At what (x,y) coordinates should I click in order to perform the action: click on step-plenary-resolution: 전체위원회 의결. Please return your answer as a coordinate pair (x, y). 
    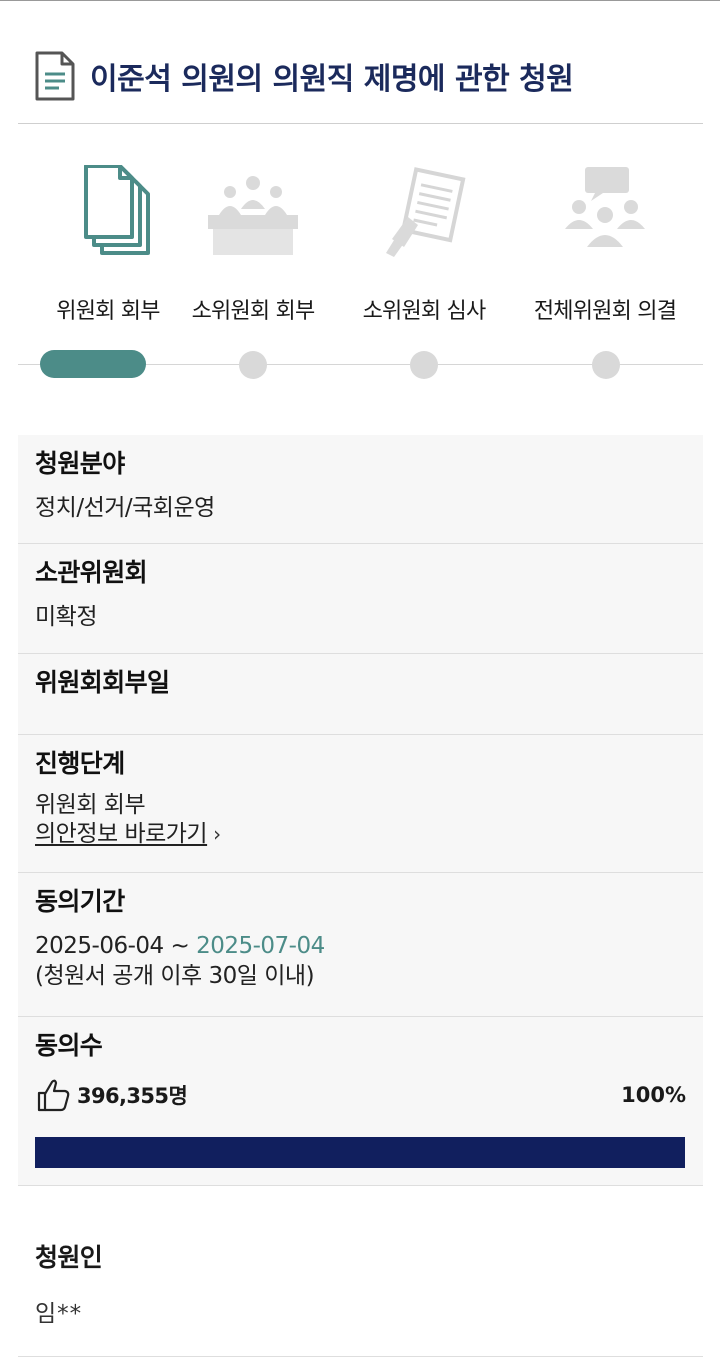
    Looking at the image, I should click on (605, 250).